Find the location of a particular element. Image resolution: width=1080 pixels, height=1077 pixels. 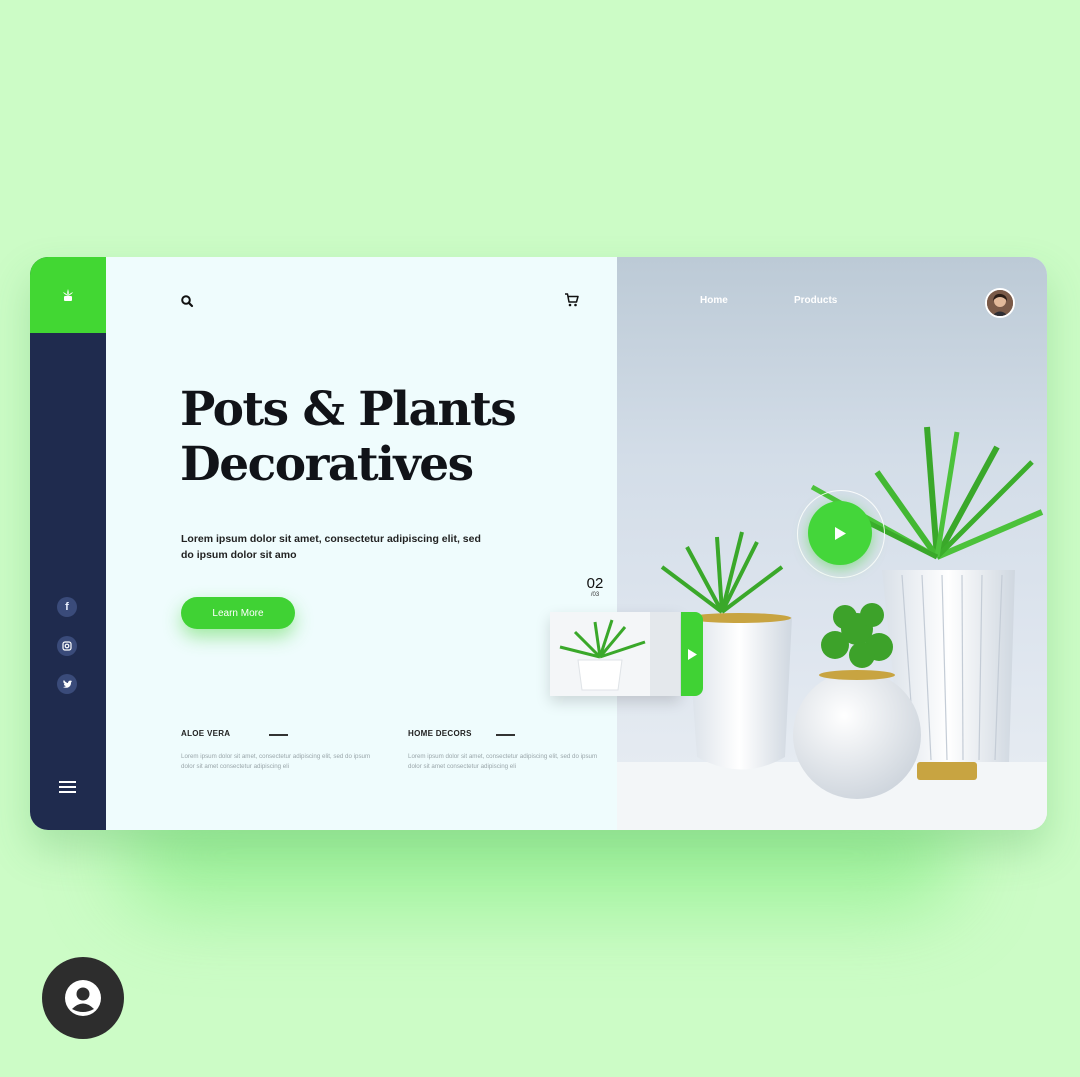

slide-current: 02 is located at coordinates (595, 583).